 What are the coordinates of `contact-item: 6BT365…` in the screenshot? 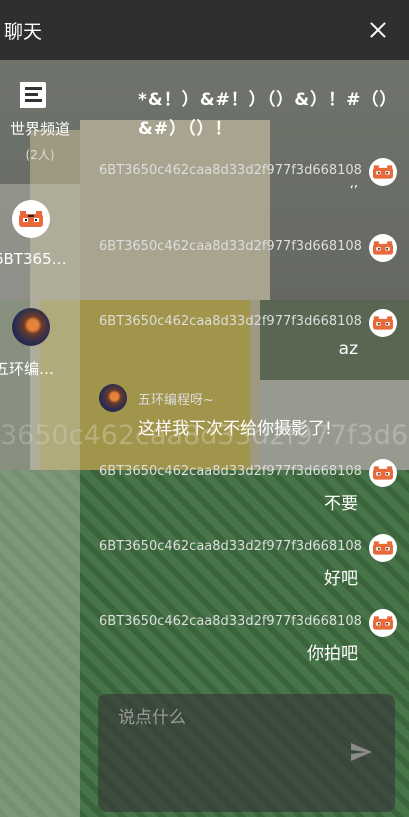 It's located at (40, 229).